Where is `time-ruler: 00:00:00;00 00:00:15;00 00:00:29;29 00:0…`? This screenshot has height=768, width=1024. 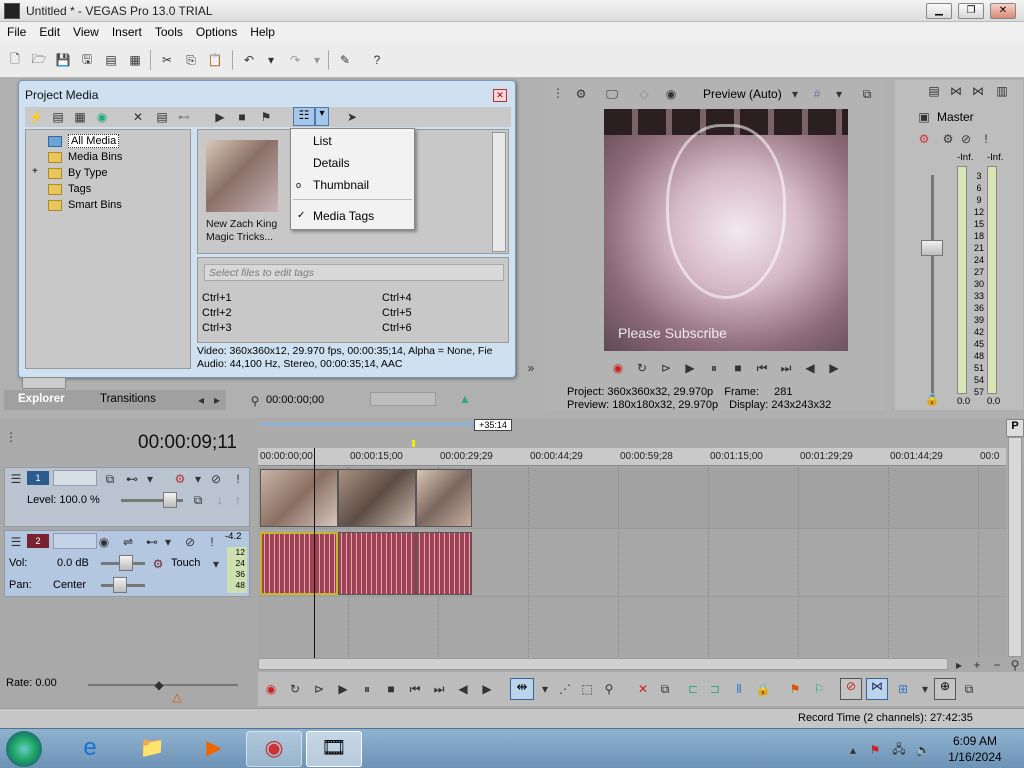 time-ruler: 00:00:00;00 00:00:15;00 00:00:29;29 00:0… is located at coordinates (632, 457).